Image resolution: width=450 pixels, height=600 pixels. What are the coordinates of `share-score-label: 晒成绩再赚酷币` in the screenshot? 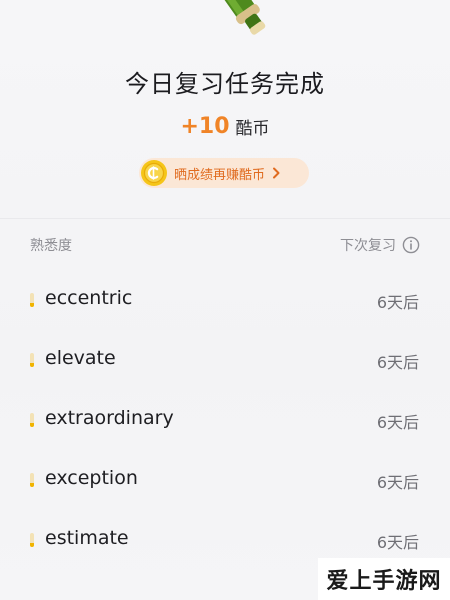 It's located at (220, 175).